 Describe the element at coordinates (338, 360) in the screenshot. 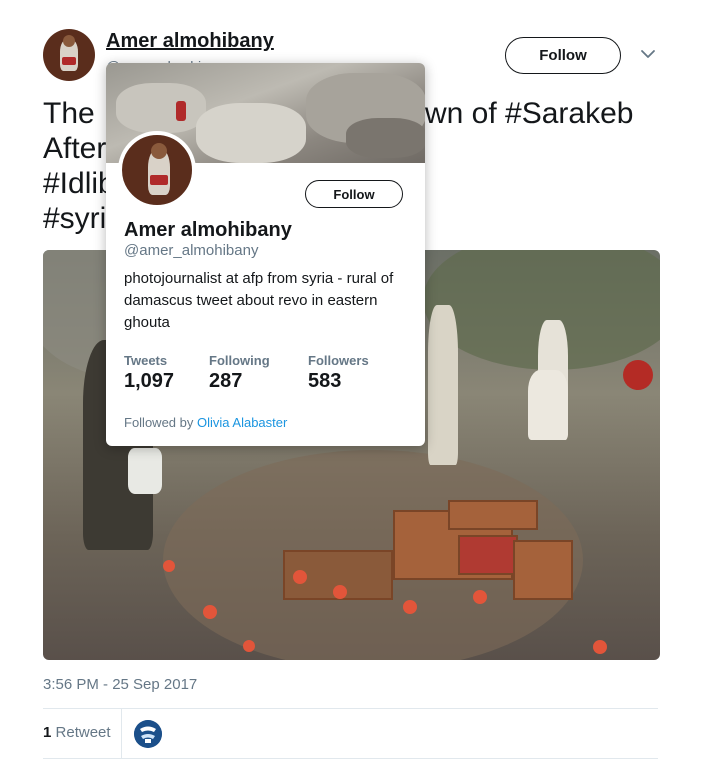

I see `stat-label: Followers` at that location.